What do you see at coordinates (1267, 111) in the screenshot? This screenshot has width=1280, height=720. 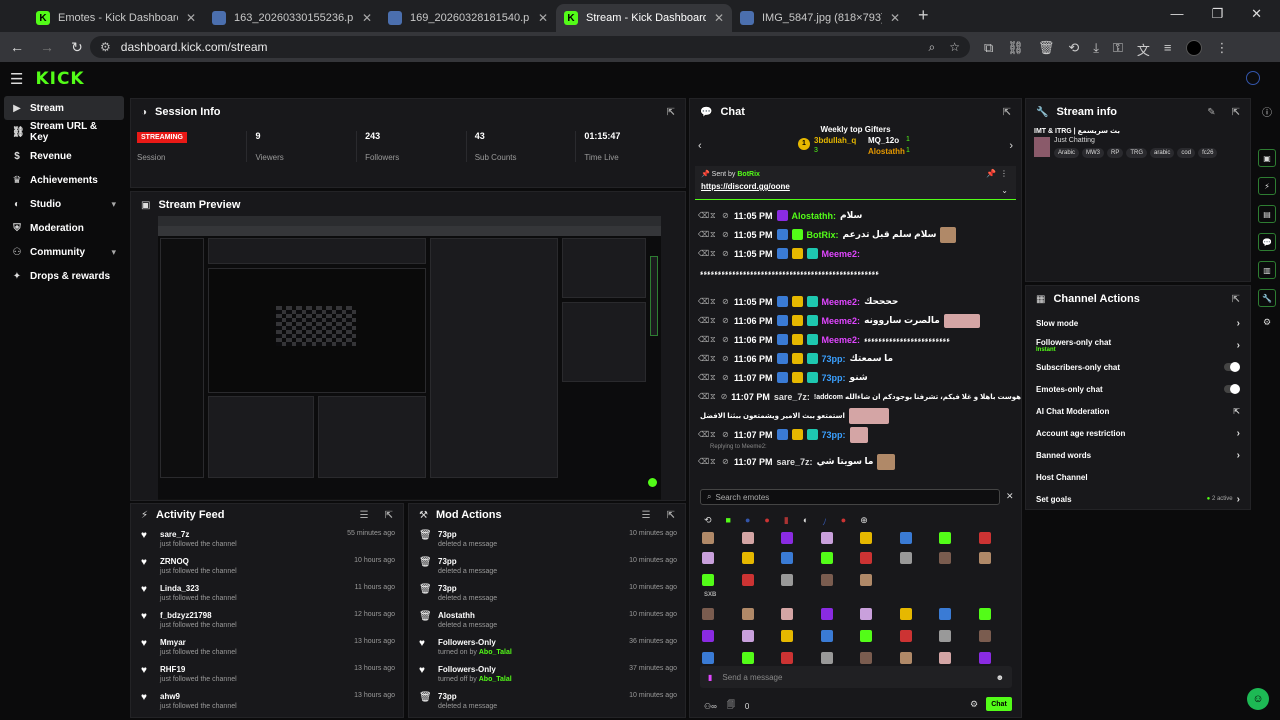 I see `info-icon: ⓘ` at bounding box center [1267, 111].